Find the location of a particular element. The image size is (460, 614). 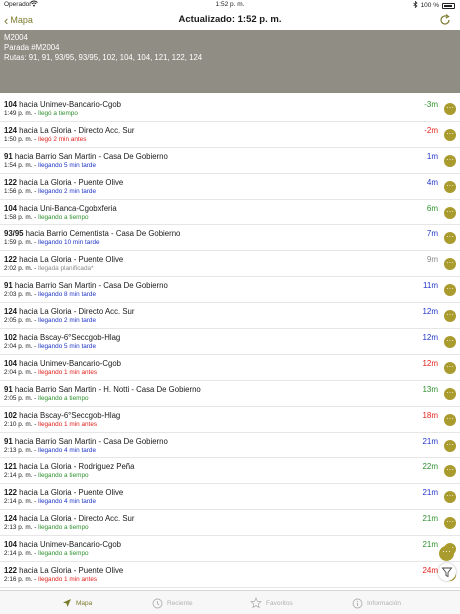

route-destination: hacia La Gloria - Directo Acc. Sur is located at coordinates (76, 519).